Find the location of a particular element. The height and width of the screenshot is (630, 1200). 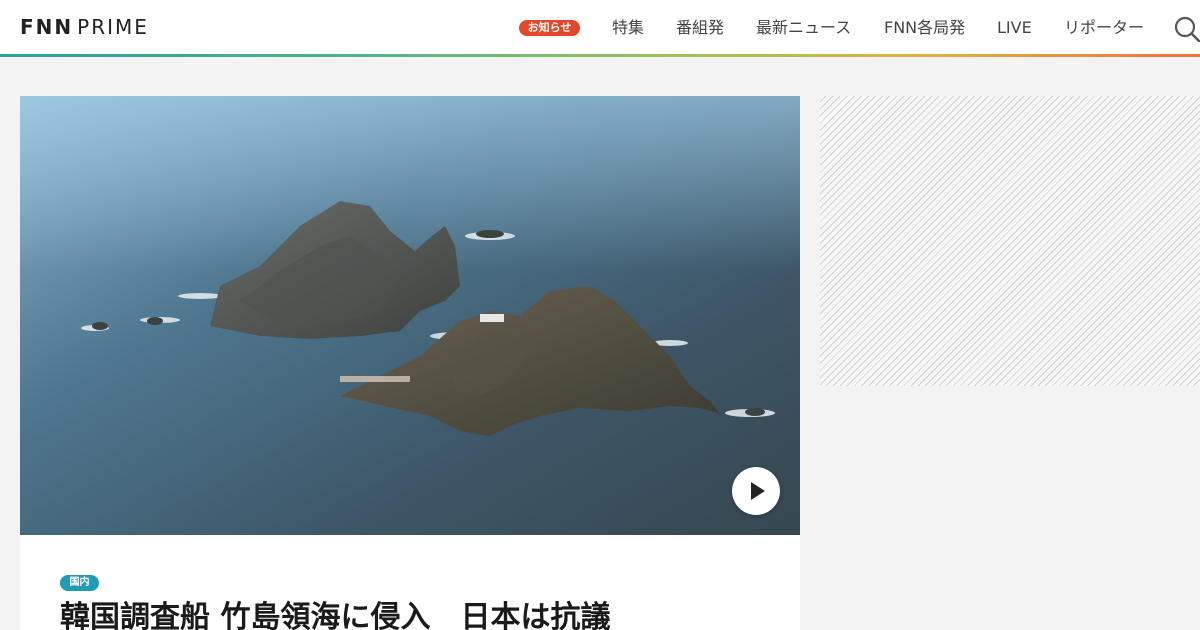

play-button is located at coordinates (756, 491).